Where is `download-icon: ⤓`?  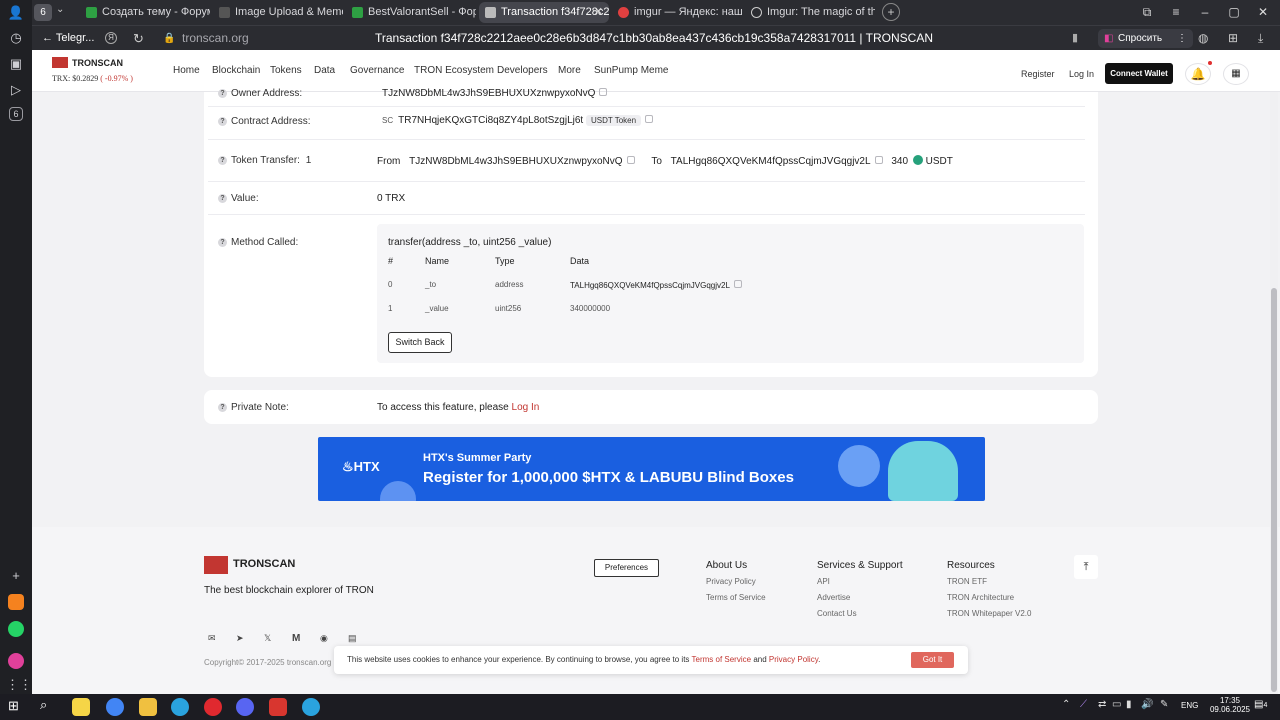 download-icon: ⤓ is located at coordinates (1260, 38).